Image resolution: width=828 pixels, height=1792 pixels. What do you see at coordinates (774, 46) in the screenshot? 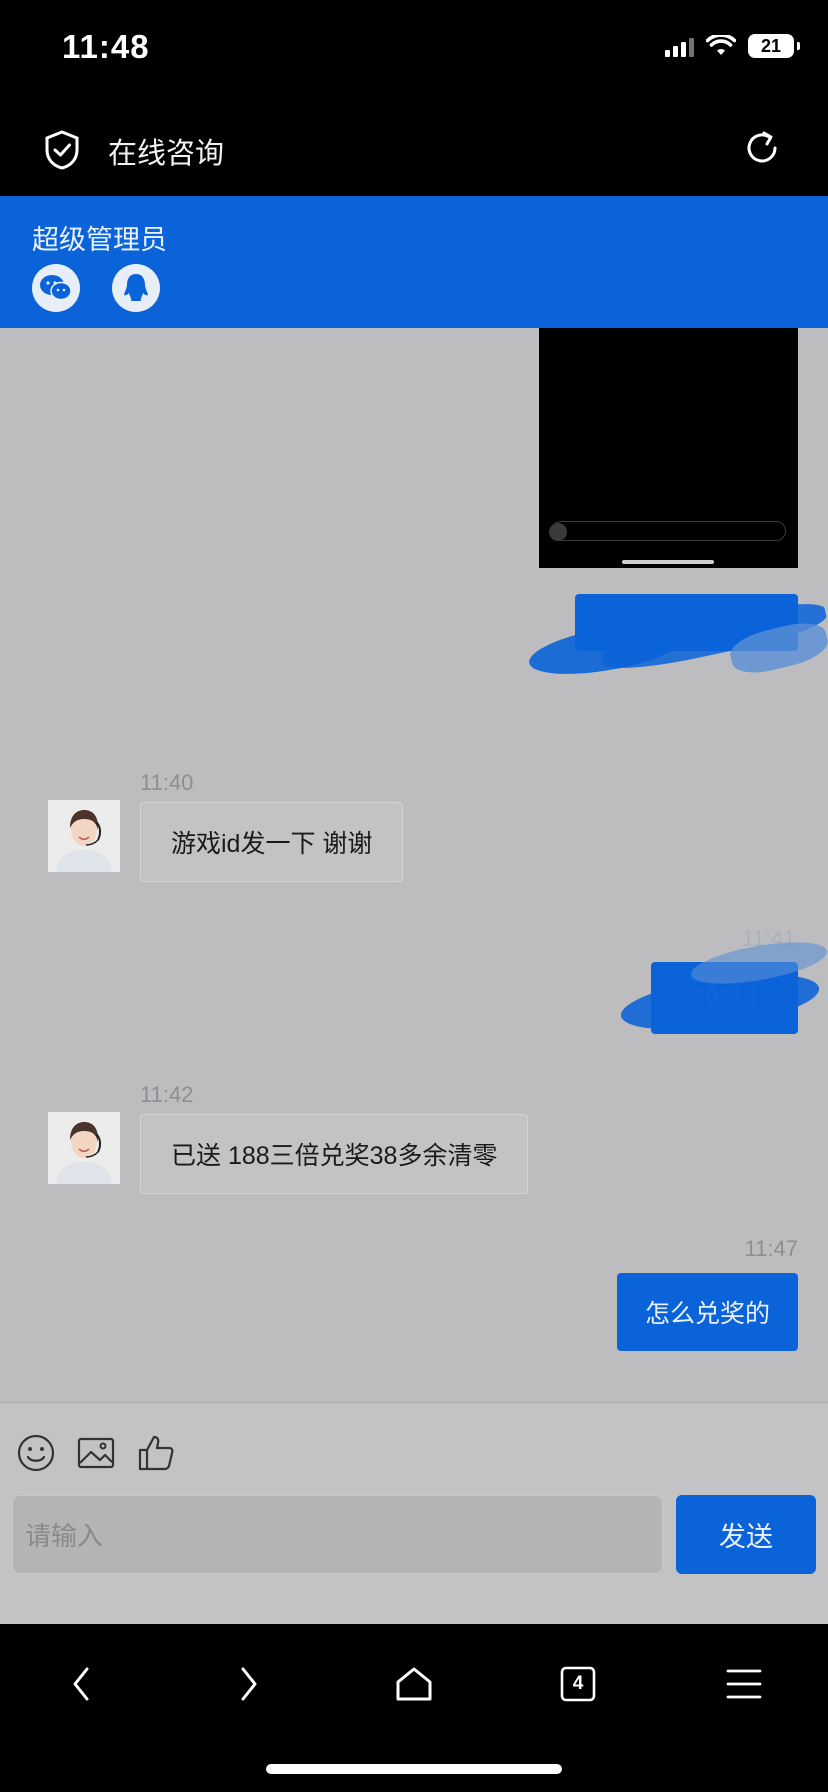
I see `battery-icon: 21` at bounding box center [774, 46].